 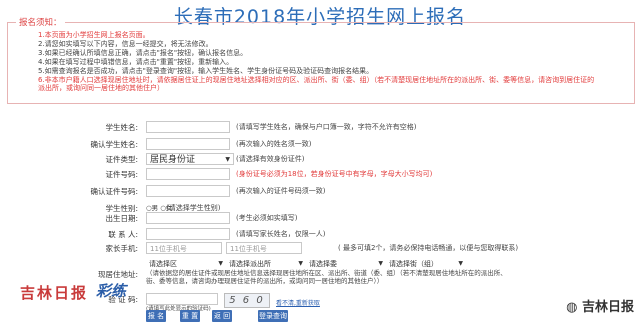 I want to click on notice-line-1: 1.本页面为小学招生网上报名页面。, so click(x=94, y=35).